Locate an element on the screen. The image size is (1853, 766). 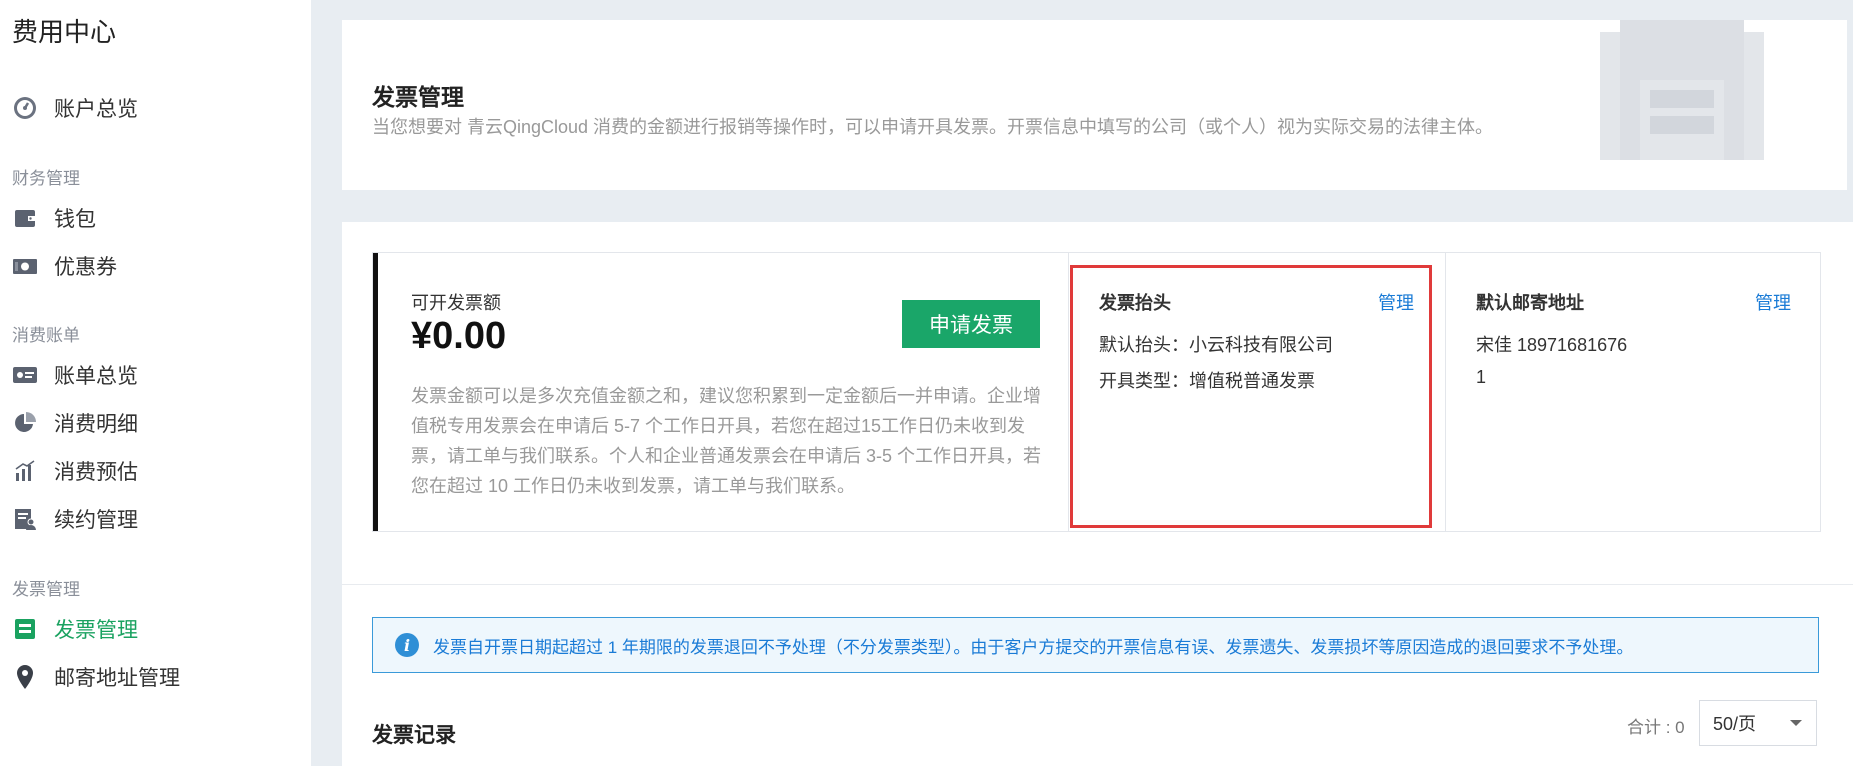
invoice-header-card: 发票抬头 管理 默认抬头：小云科技有限公司 开具类型：增值税普通发票 is located at coordinates (1257, 392).